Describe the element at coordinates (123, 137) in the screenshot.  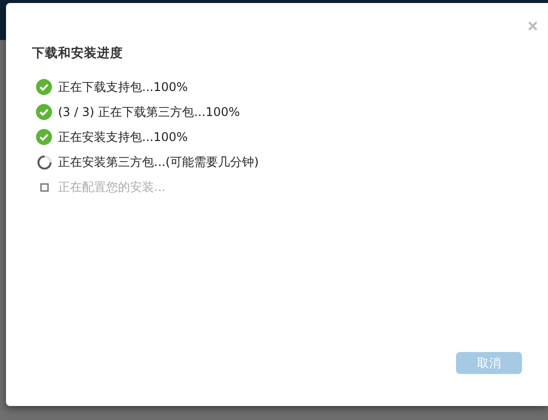
I see `step-text: 正在安装支持包...100%` at that location.